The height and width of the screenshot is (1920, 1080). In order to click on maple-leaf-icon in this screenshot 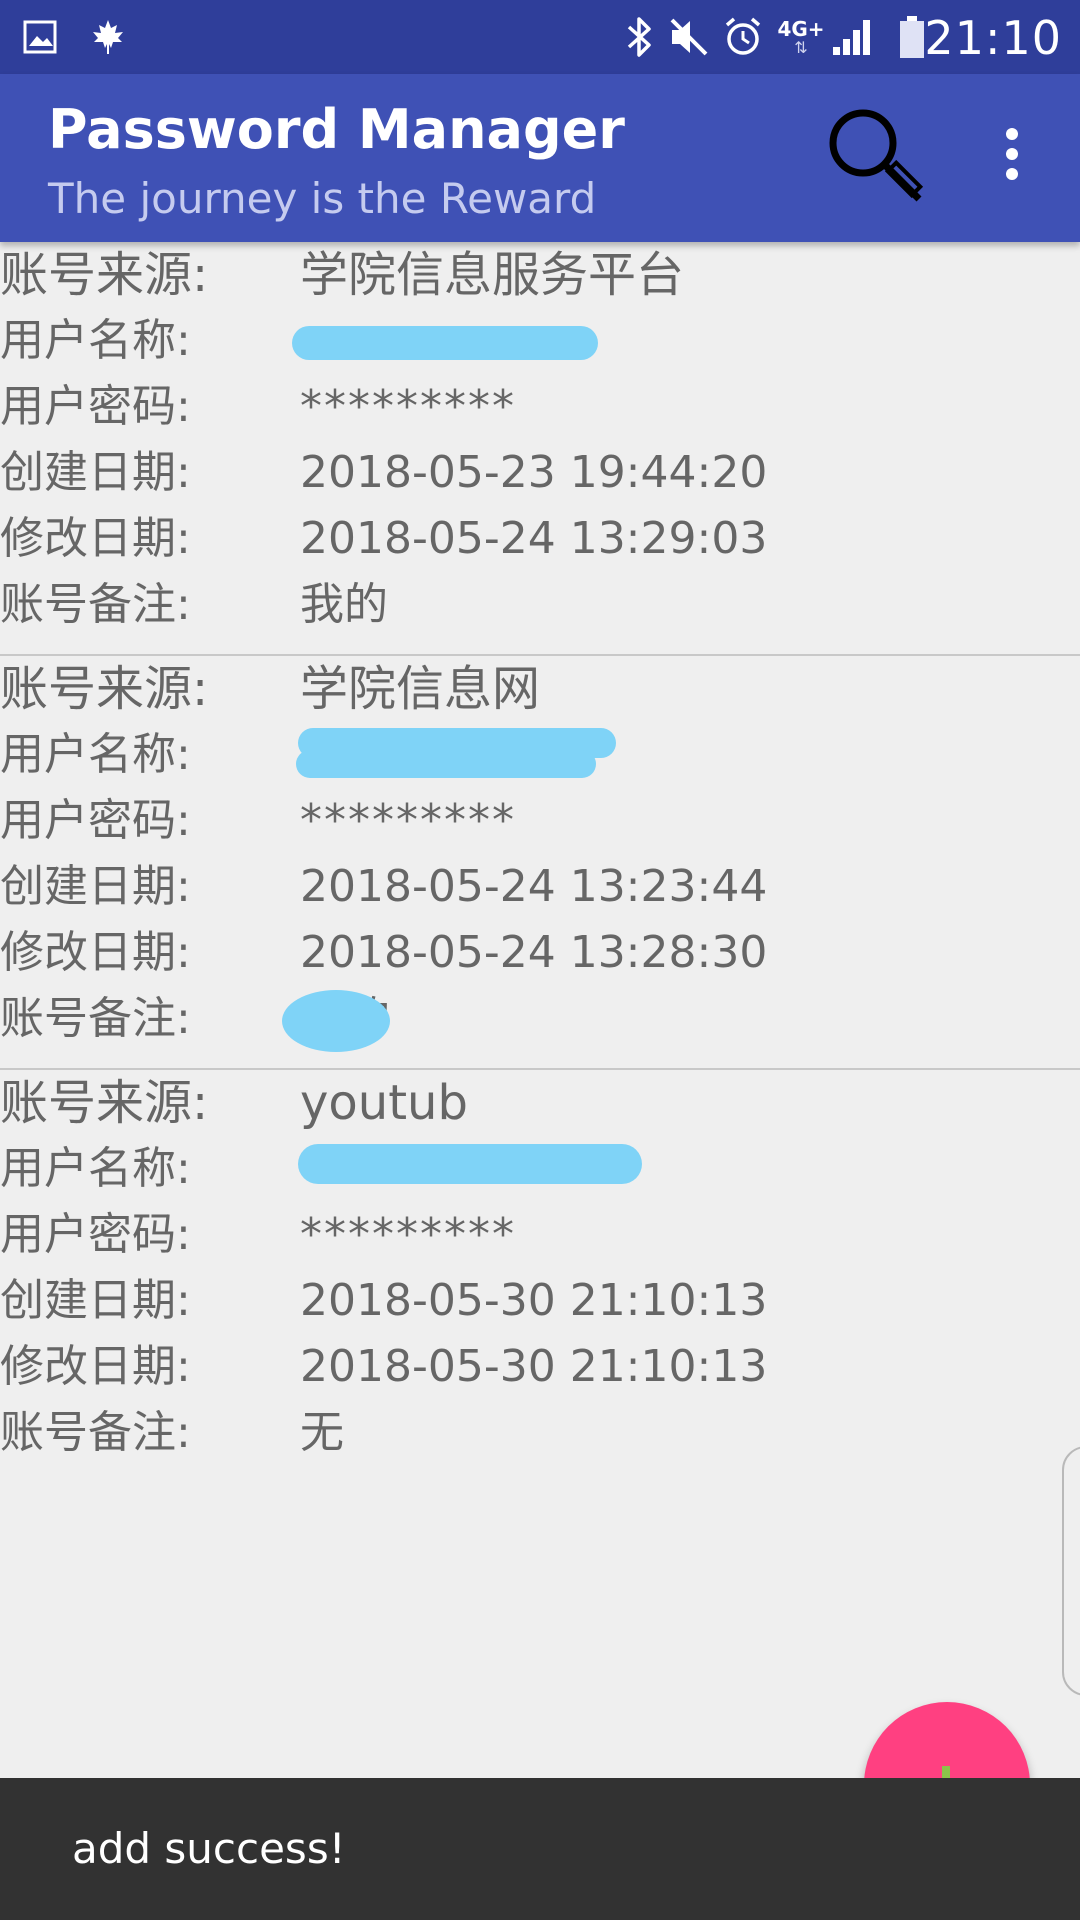, I will do `click(108, 37)`.